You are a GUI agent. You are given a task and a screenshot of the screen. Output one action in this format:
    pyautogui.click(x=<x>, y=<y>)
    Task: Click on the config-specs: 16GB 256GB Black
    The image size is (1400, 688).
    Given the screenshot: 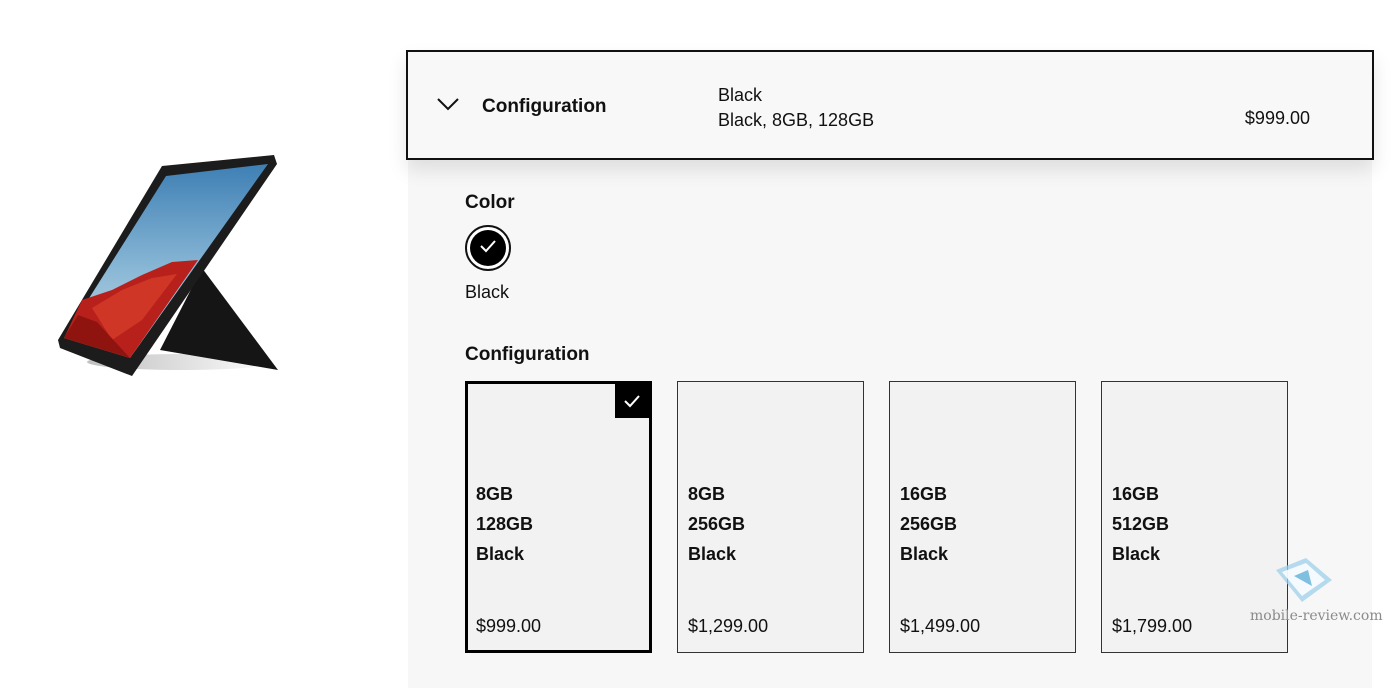 What is the action you would take?
    pyautogui.click(x=928, y=524)
    